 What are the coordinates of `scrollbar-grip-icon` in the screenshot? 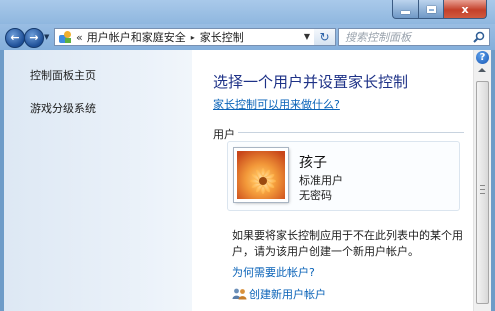 It's located at (482, 189).